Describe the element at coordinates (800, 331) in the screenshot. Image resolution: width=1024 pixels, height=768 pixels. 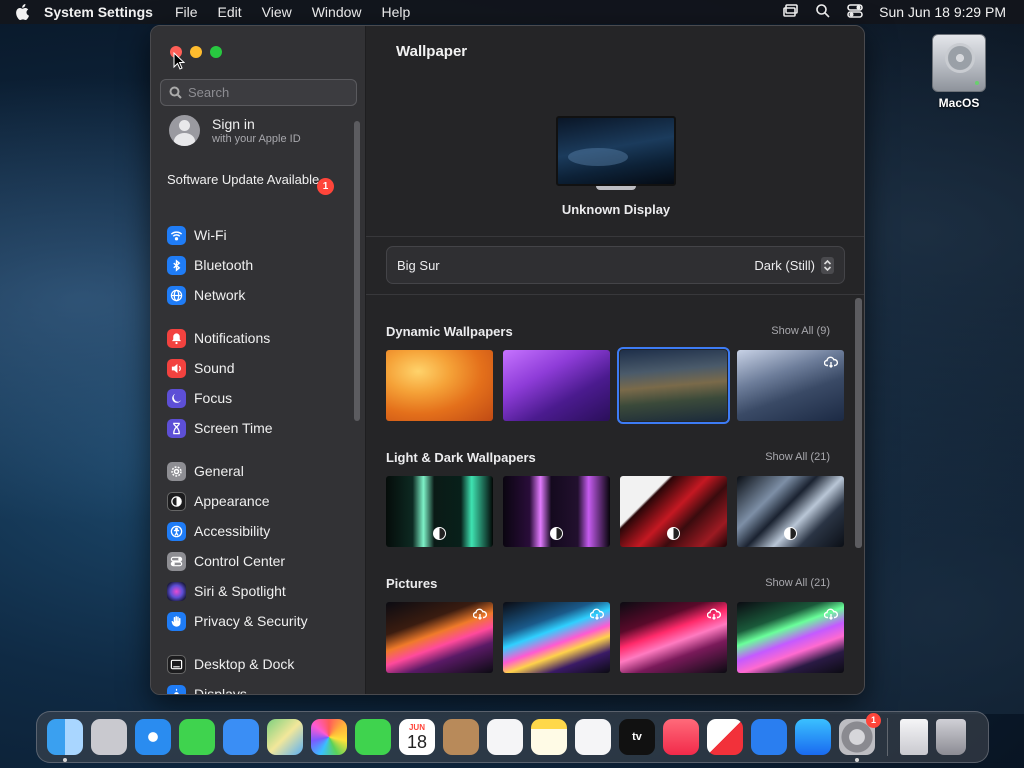
I see `show-all-button: Show All (9)` at that location.